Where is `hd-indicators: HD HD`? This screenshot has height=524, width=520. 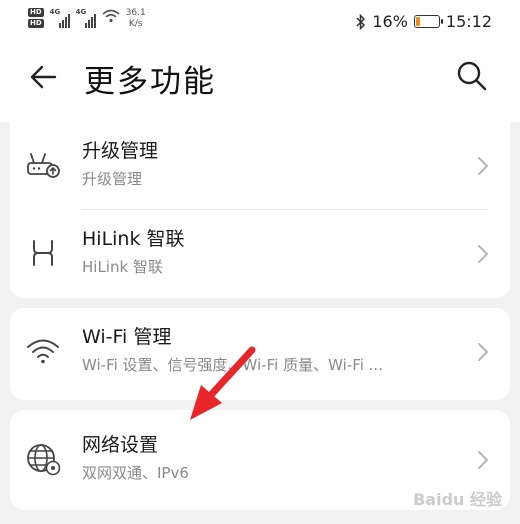 hd-indicators: HD HD is located at coordinates (36, 18).